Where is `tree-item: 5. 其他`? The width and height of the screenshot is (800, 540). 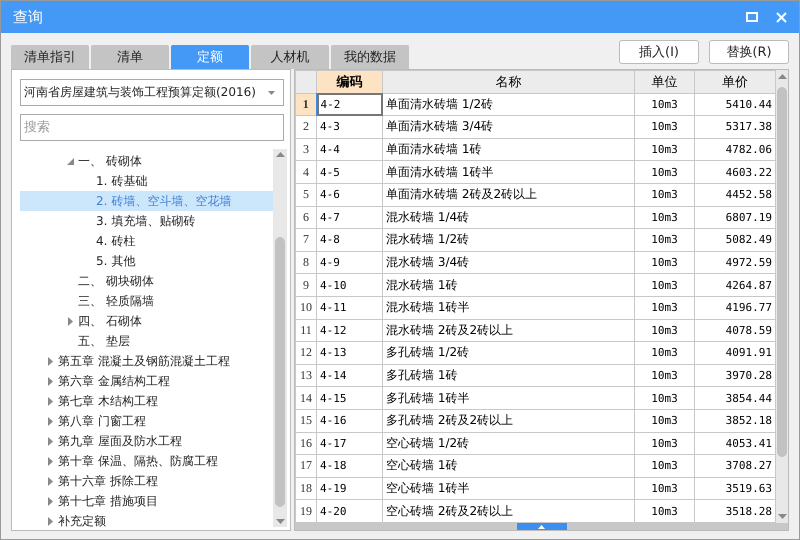
tree-item: 5. 其他 is located at coordinates (146, 261).